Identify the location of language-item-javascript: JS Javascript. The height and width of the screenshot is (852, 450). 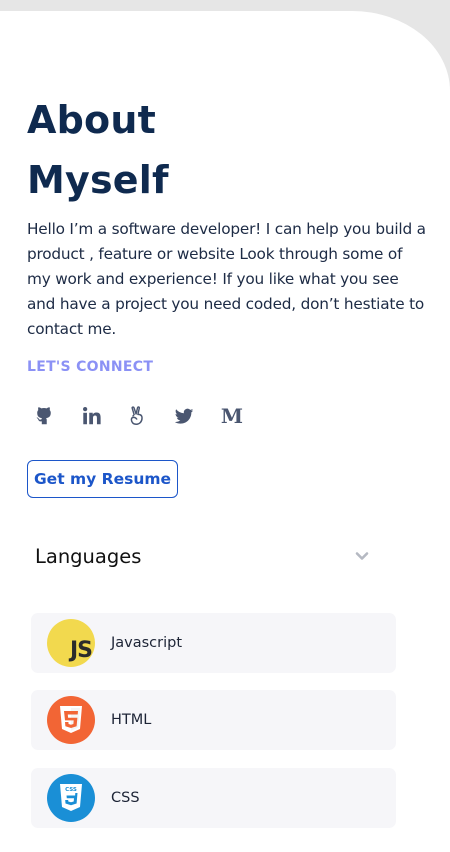
(213, 643).